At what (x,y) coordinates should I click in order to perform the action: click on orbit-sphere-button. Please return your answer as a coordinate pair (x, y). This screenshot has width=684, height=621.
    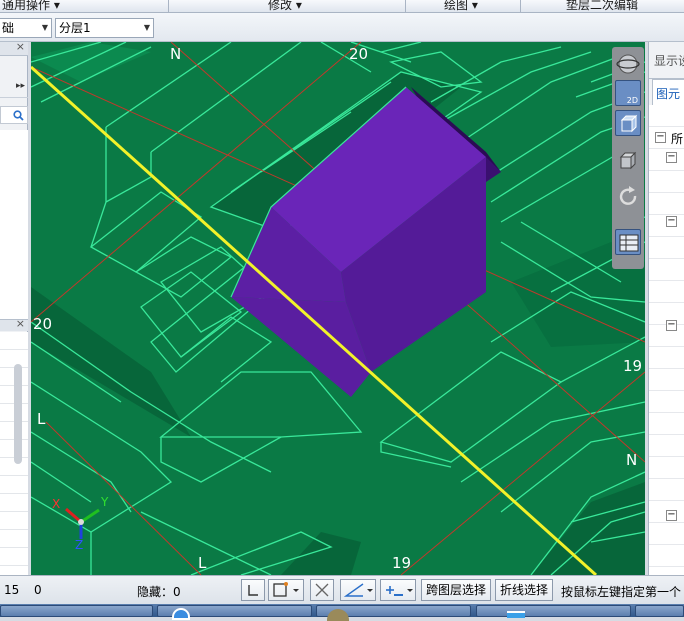
    Looking at the image, I should click on (628, 64).